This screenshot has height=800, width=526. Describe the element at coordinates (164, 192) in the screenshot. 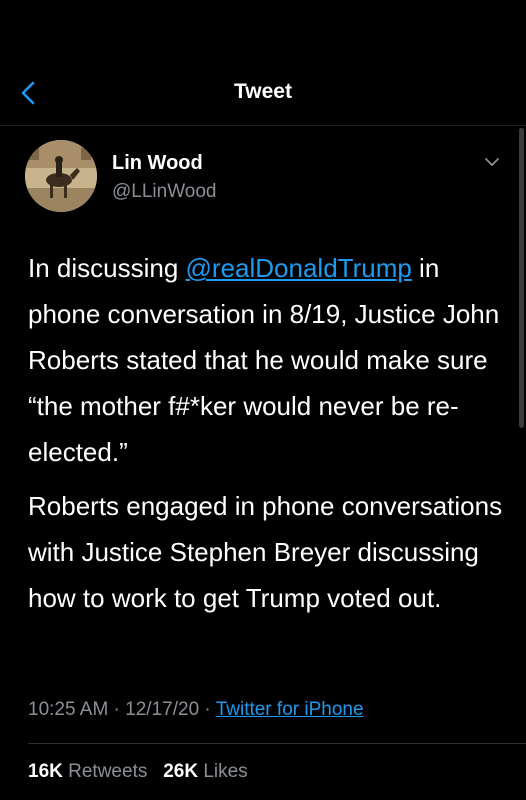

I see `author-handle: @LLinWood` at that location.